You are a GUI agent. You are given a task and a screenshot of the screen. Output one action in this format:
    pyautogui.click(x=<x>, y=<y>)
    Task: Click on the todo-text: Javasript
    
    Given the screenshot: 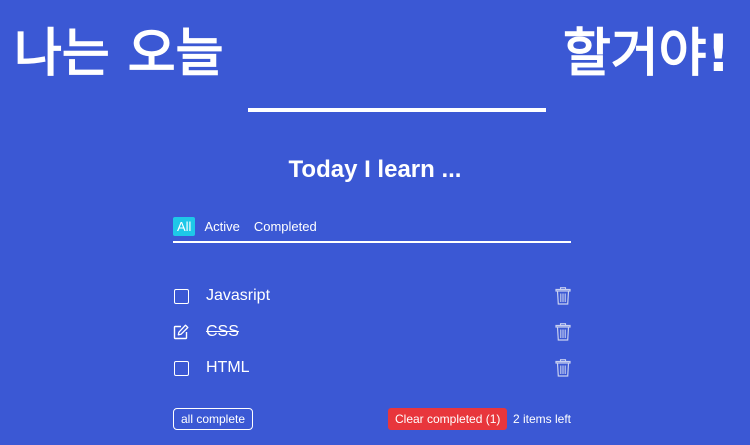 What is the action you would take?
    pyautogui.click(x=238, y=296)
    